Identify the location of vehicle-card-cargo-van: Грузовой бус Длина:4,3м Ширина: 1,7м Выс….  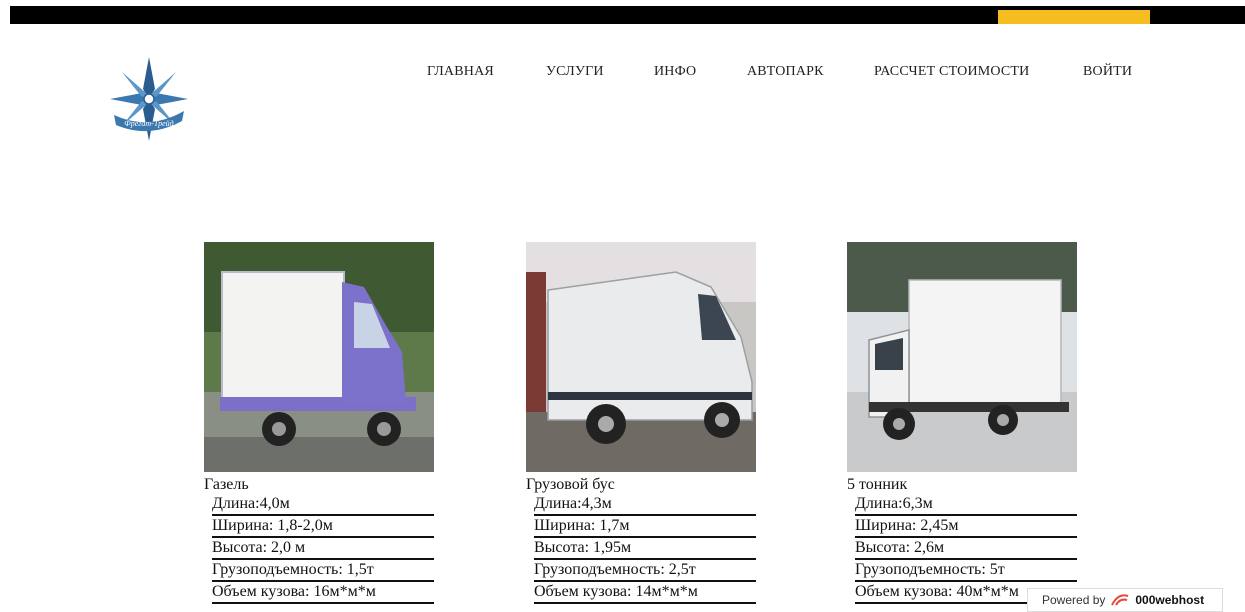
(641, 423).